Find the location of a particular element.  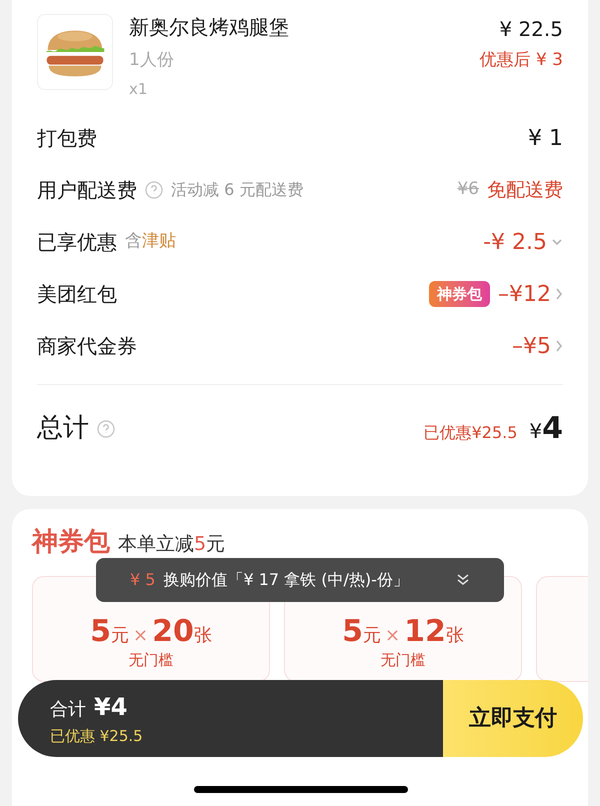

chevron-down-icon is located at coordinates (557, 242).